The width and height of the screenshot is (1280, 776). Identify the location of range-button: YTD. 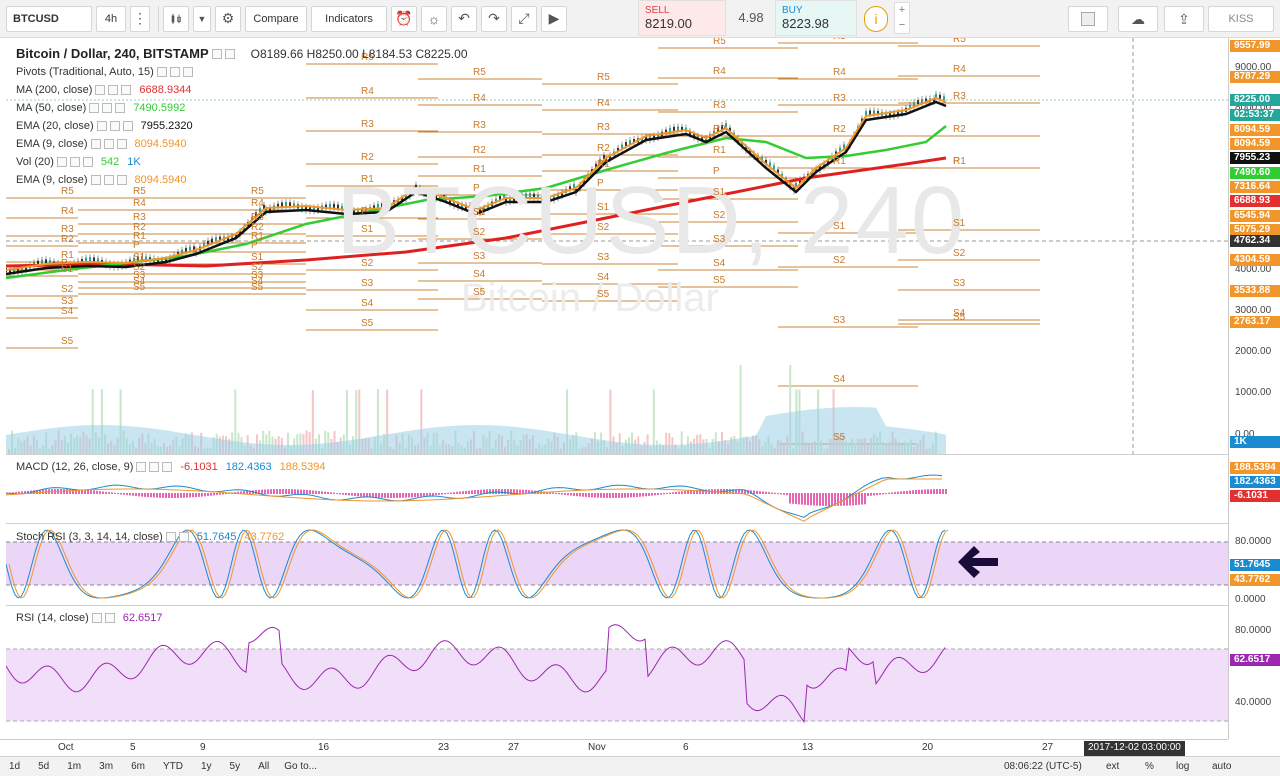
(173, 766).